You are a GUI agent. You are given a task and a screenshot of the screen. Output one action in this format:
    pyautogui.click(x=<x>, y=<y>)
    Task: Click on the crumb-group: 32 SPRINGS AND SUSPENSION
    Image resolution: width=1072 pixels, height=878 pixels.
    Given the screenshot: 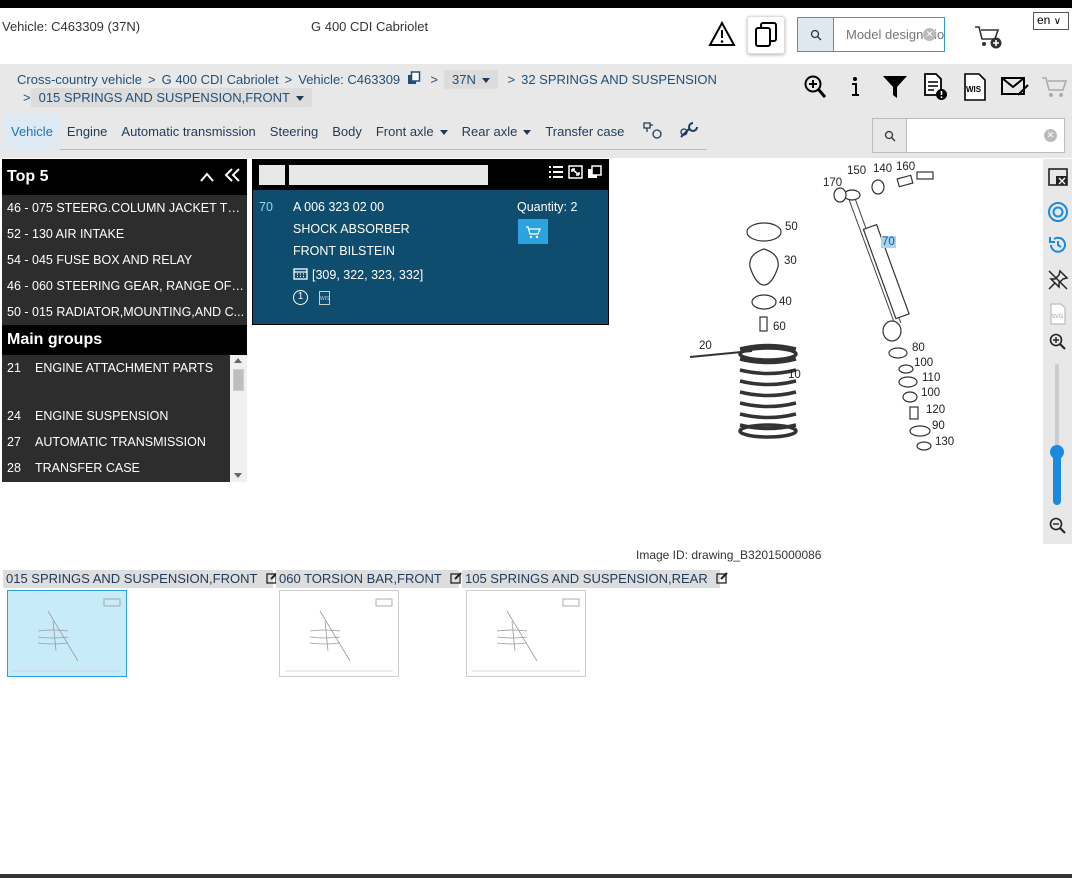 What is the action you would take?
    pyautogui.click(x=619, y=79)
    